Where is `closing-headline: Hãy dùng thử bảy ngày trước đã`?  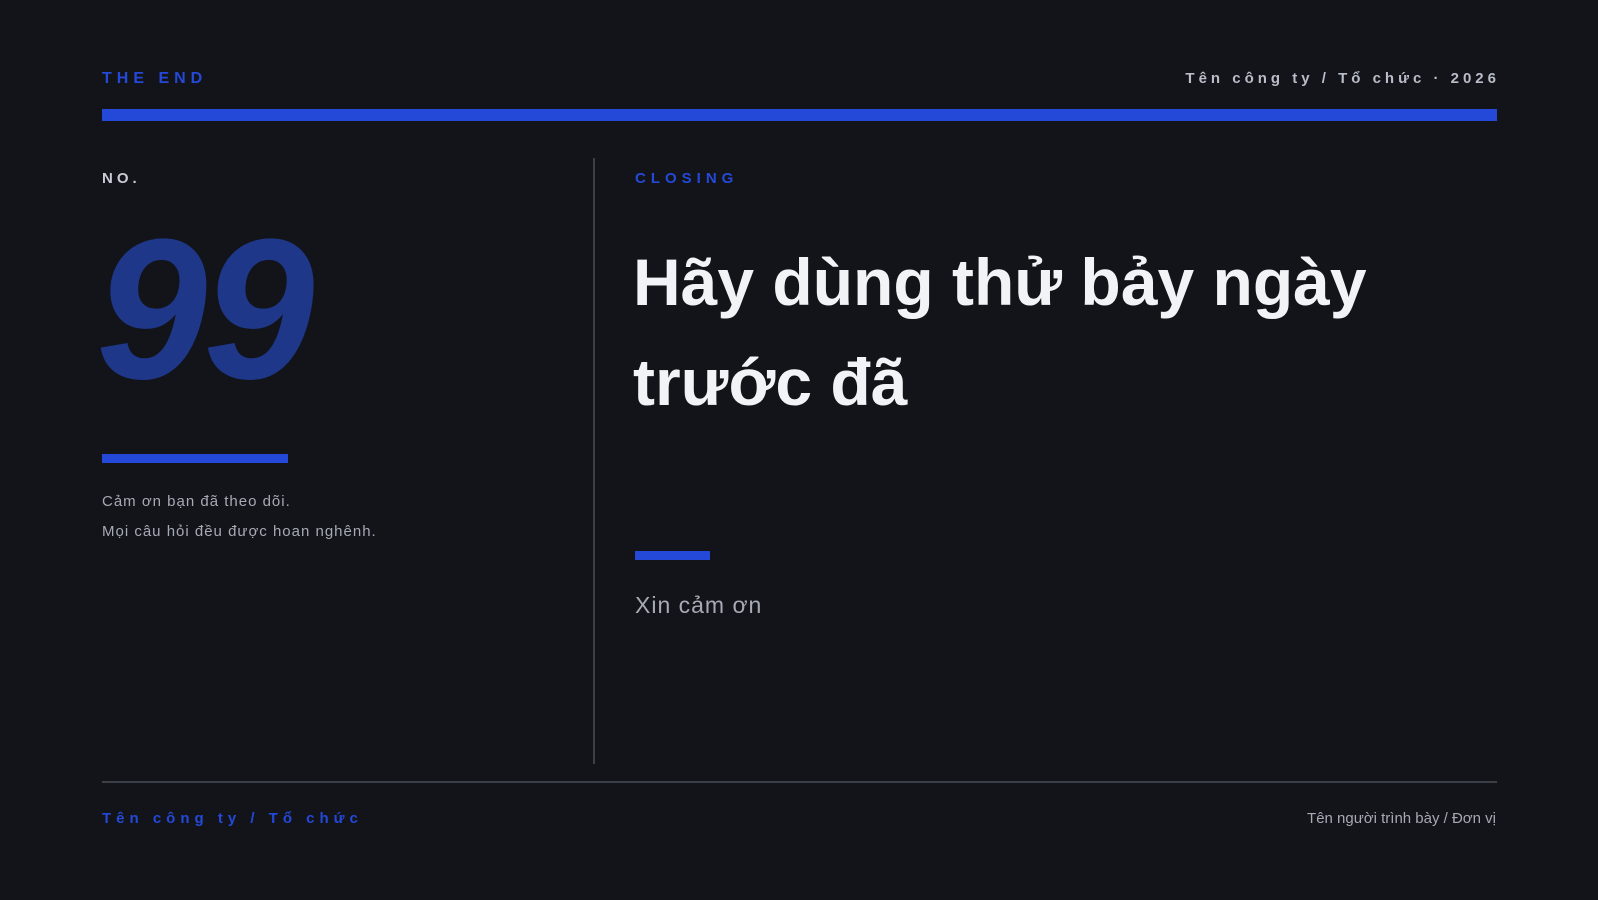
closing-headline: Hãy dùng thử bảy ngày trước đã is located at coordinates (1000, 332).